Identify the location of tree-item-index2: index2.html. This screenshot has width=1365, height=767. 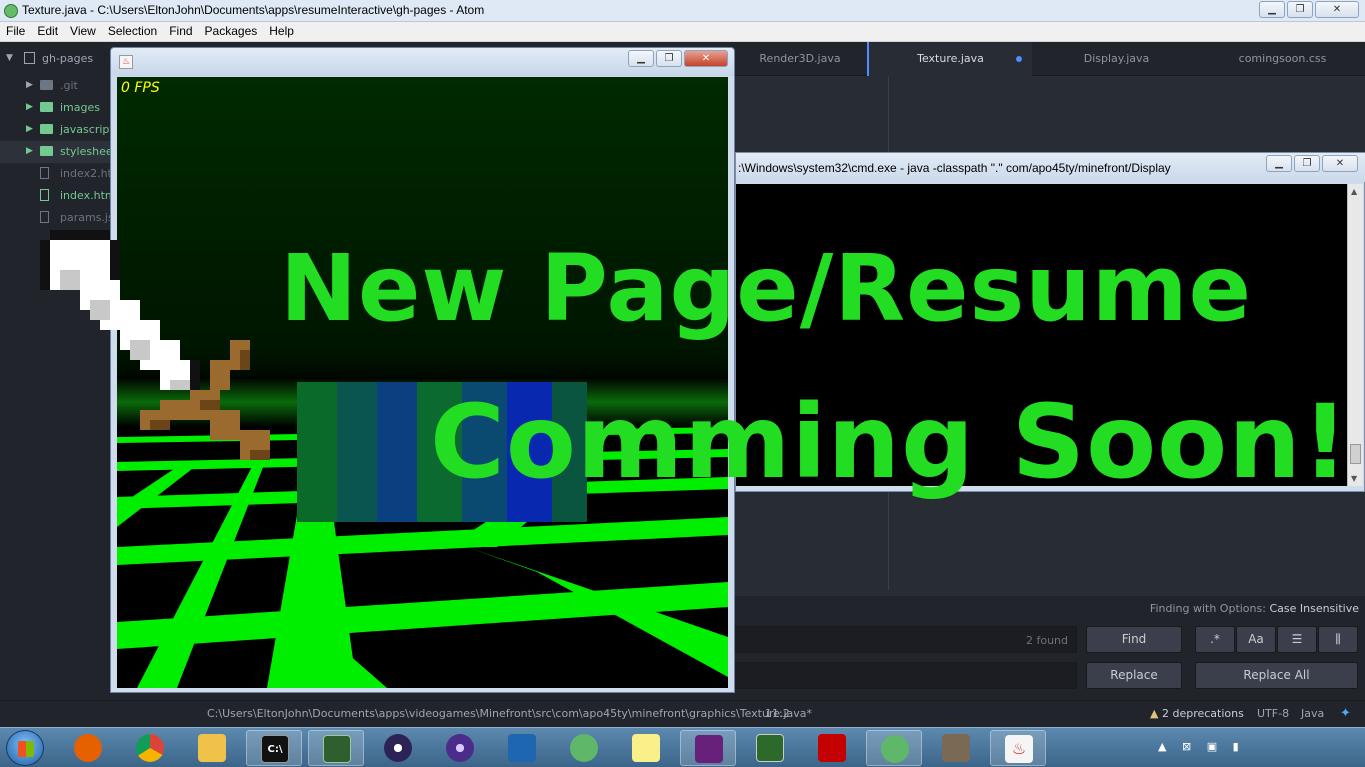
(55, 174).